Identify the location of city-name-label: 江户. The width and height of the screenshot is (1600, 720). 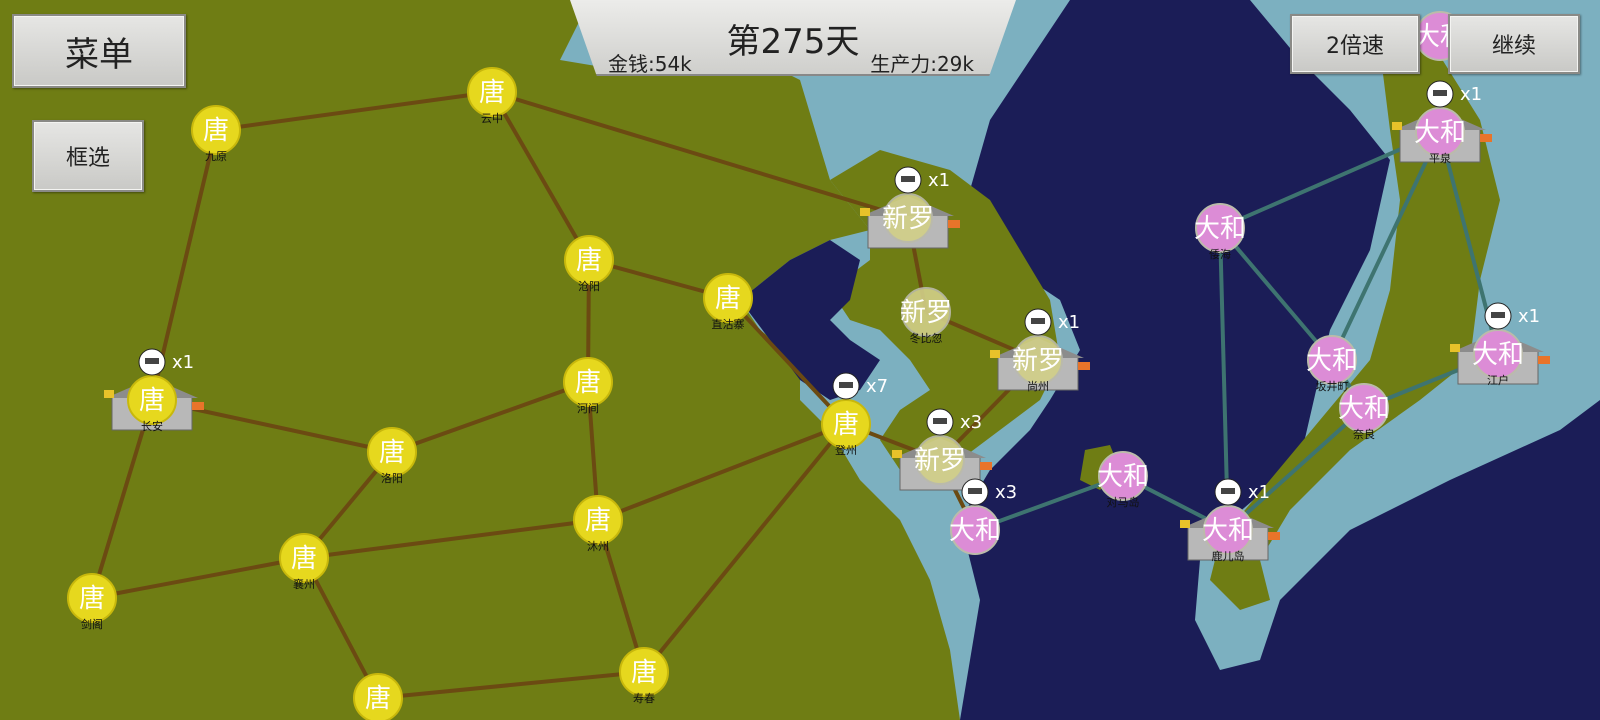
(1498, 380).